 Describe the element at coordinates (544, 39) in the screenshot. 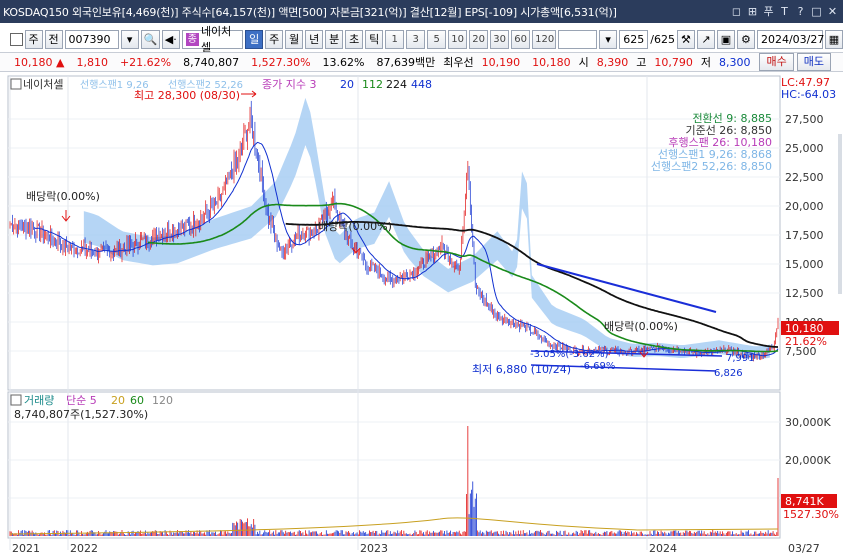

I see `interval-120: 120` at that location.